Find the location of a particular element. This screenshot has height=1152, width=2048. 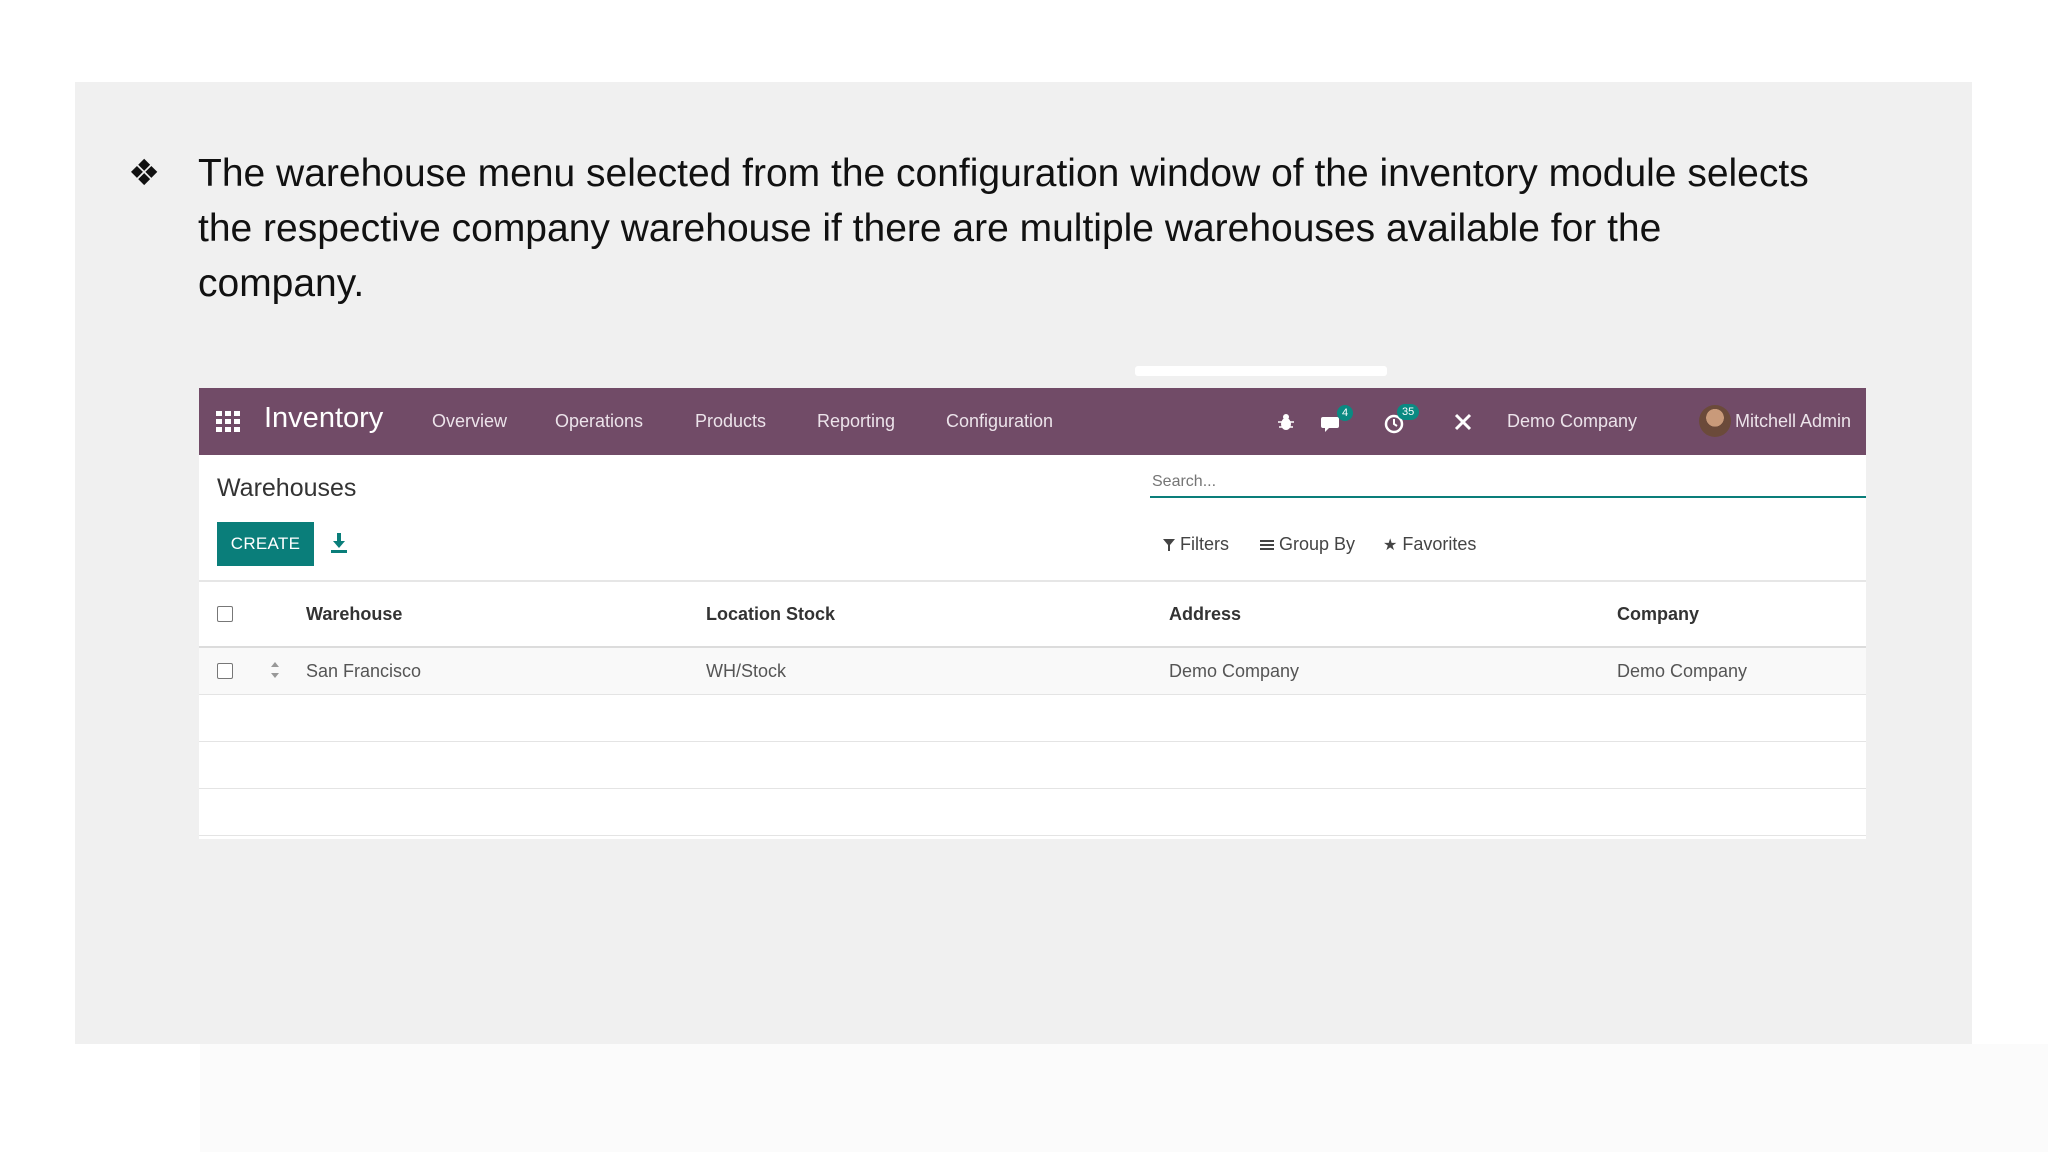

menu-configuration: Configuration is located at coordinates (999, 421).